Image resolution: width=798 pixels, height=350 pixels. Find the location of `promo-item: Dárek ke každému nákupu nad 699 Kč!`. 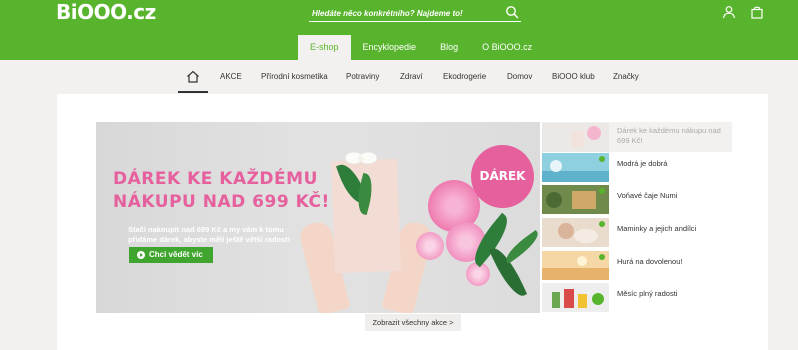

promo-item: Dárek ke každému nákupu nad 699 Kč! is located at coordinates (637, 137).